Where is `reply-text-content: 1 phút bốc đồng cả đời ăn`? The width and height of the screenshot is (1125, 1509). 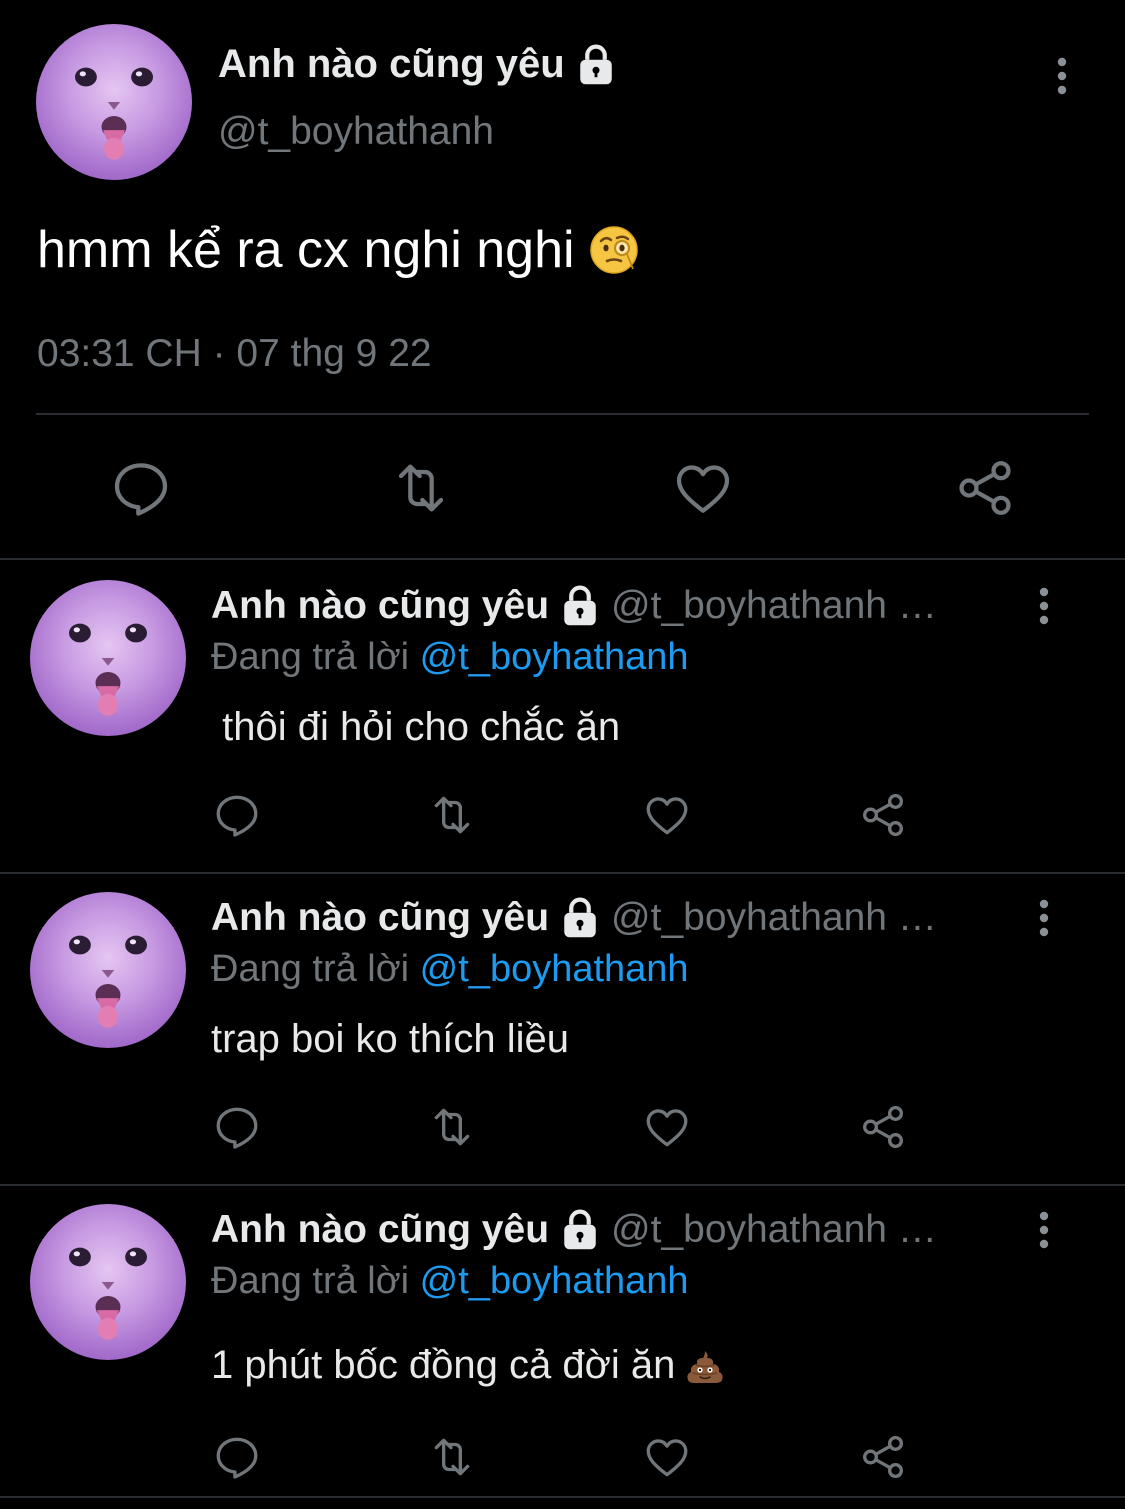 reply-text-content: 1 phút bốc đồng cả đời ăn is located at coordinates (443, 1365).